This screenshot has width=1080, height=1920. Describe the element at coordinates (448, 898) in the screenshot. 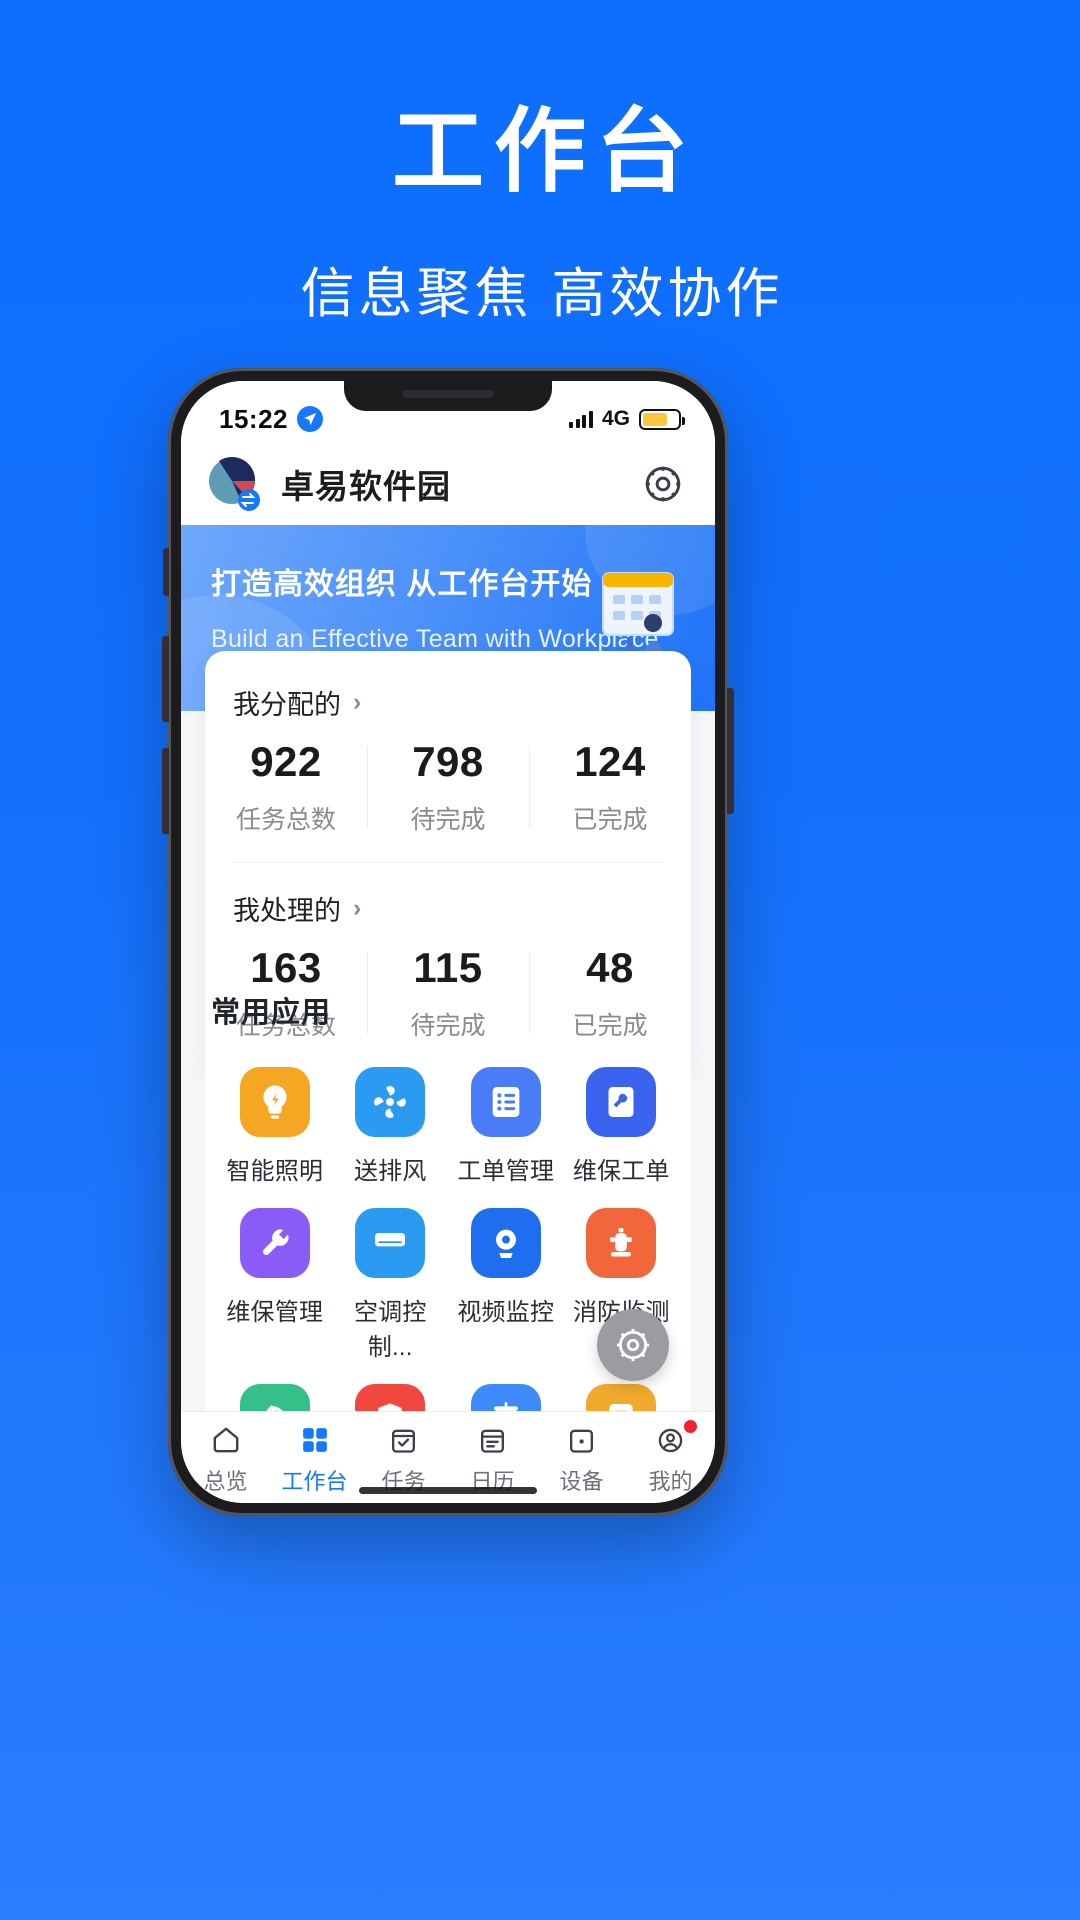

I see `stats-group-header-handled: 我处理的 ›` at that location.